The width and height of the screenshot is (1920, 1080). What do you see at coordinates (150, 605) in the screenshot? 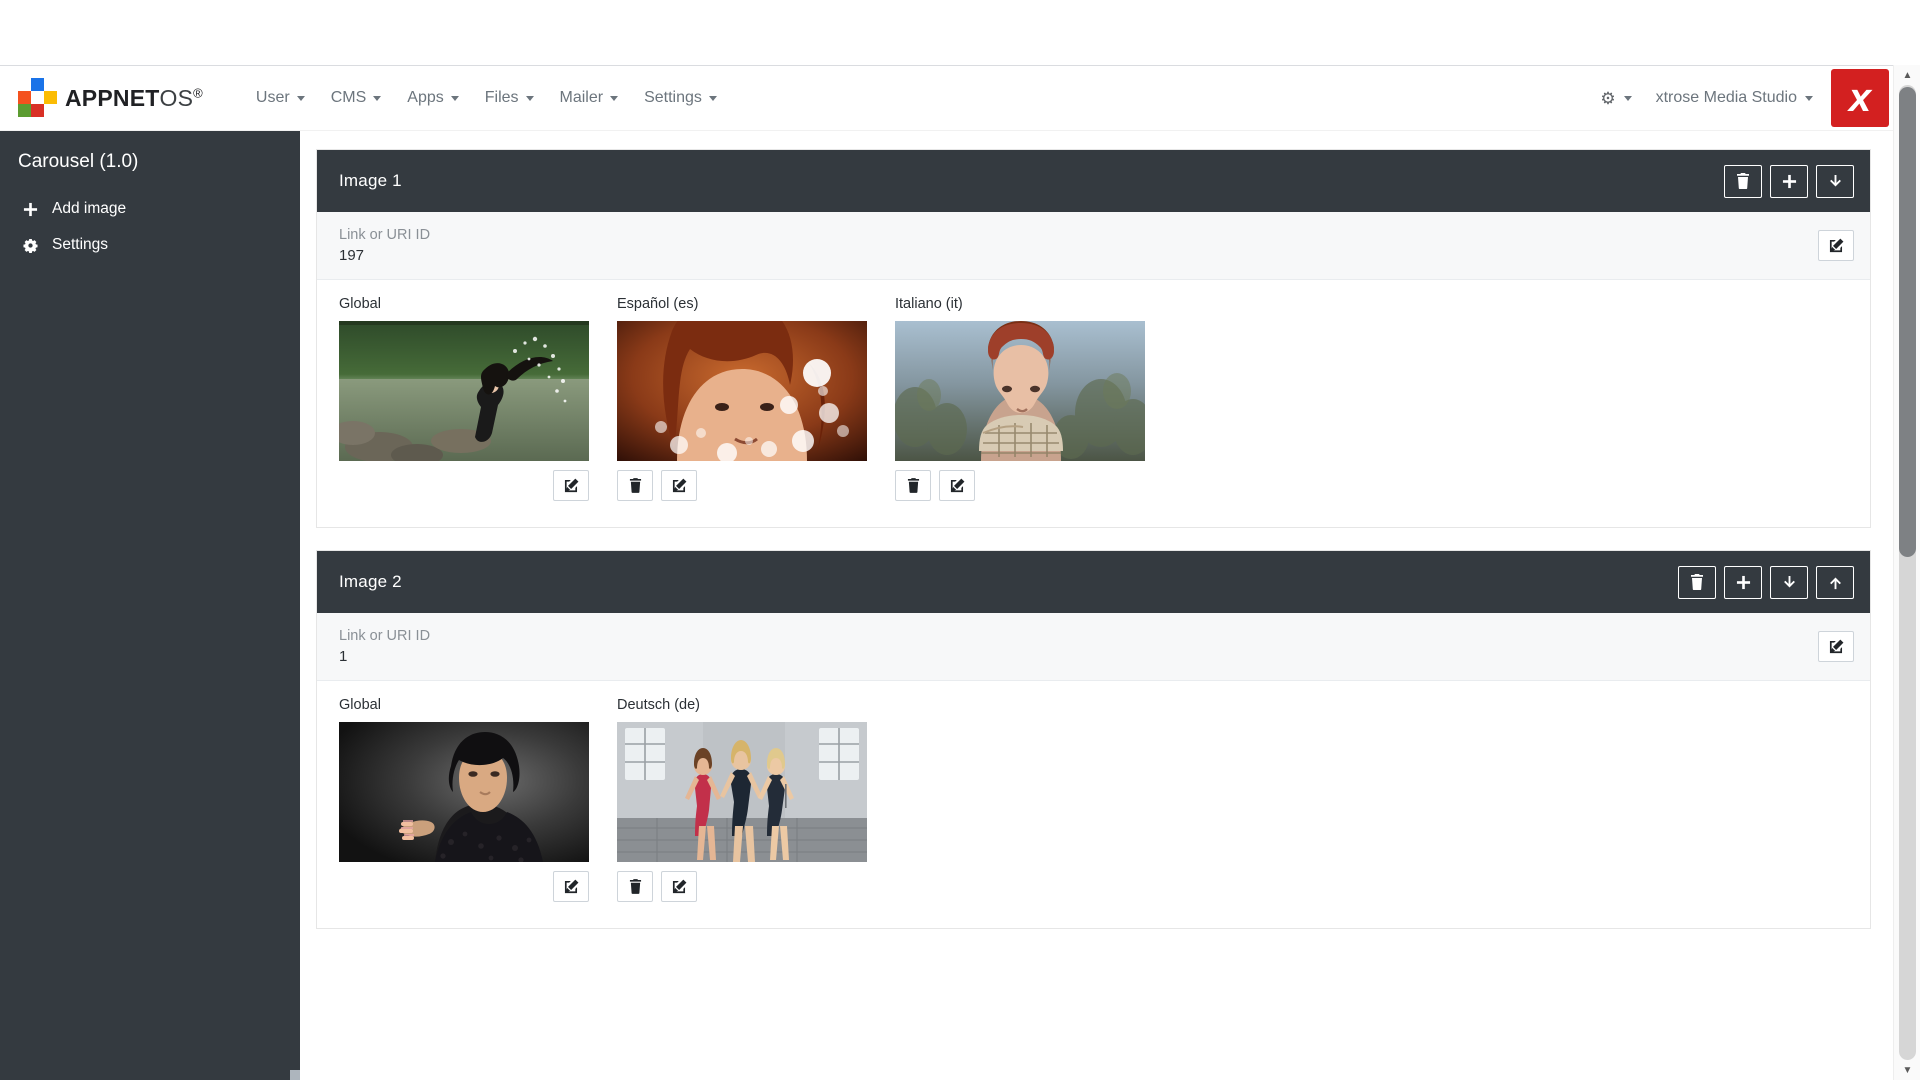
I see `sidebar: Carousel (1.0) Add image Settings` at bounding box center [150, 605].